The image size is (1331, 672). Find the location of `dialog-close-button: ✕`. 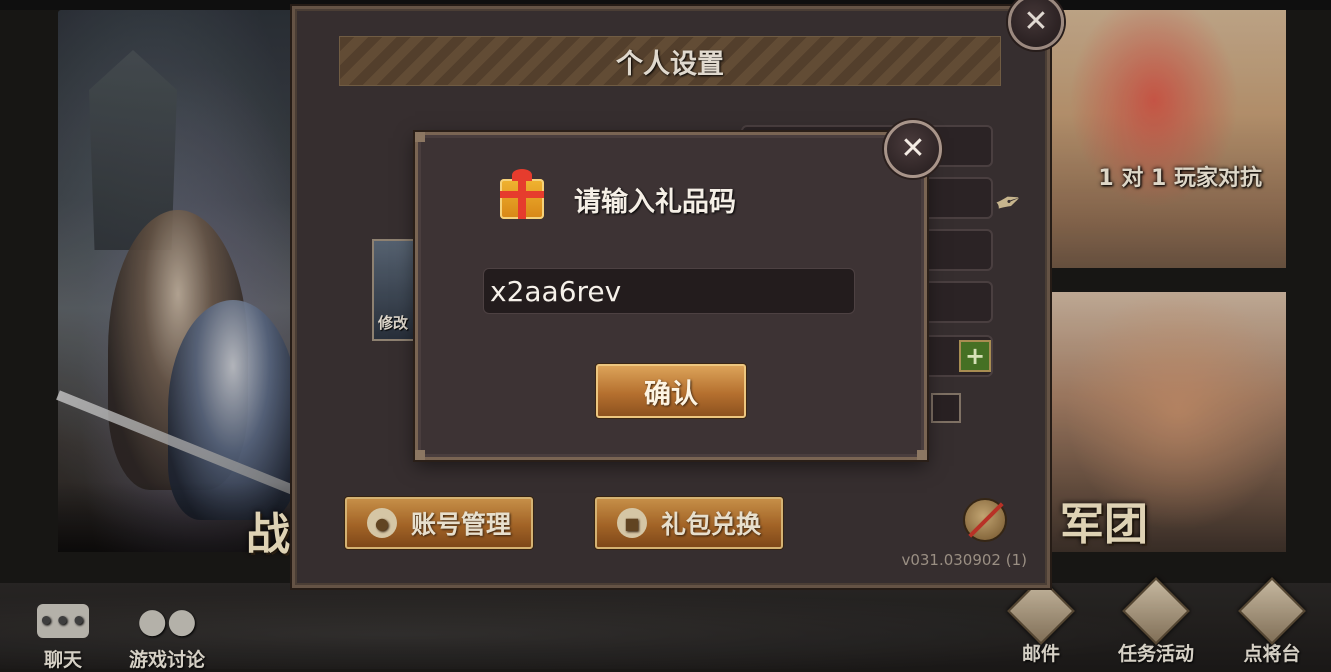

dialog-close-button: ✕ is located at coordinates (913, 149).